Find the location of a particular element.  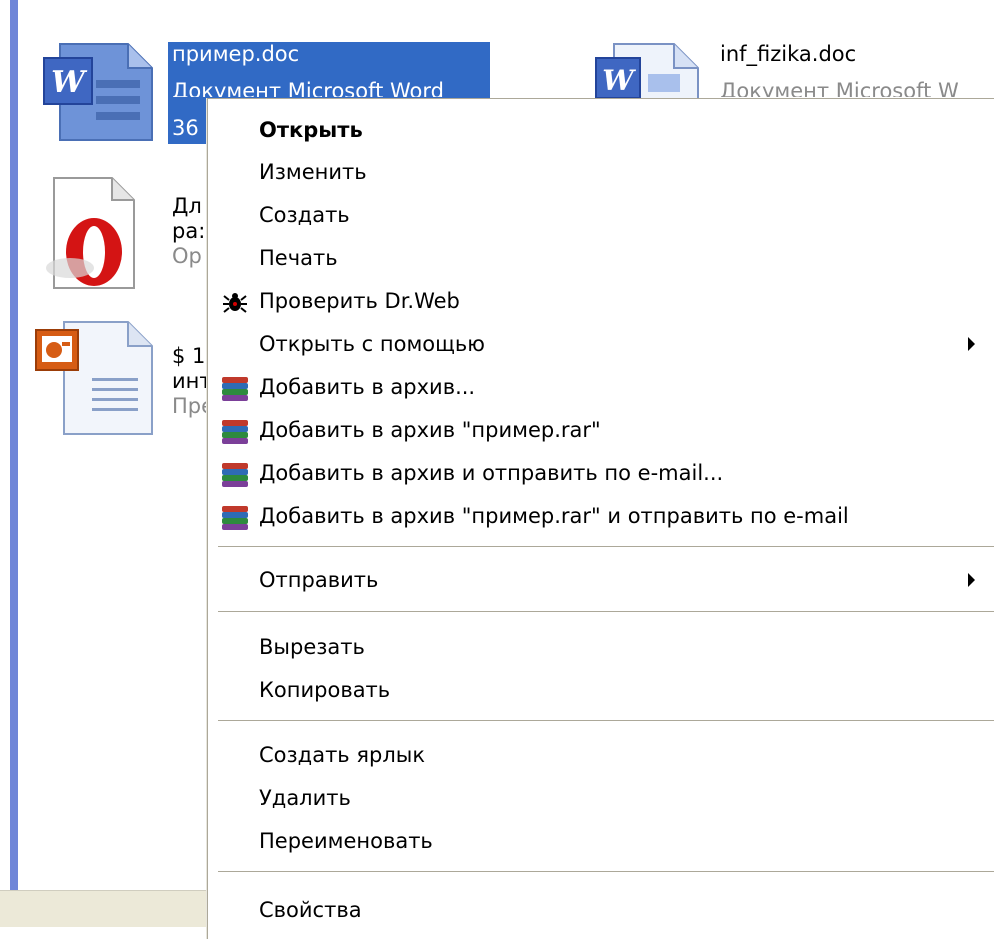

file-type: Документ Microsoft Word is located at coordinates (308, 88).